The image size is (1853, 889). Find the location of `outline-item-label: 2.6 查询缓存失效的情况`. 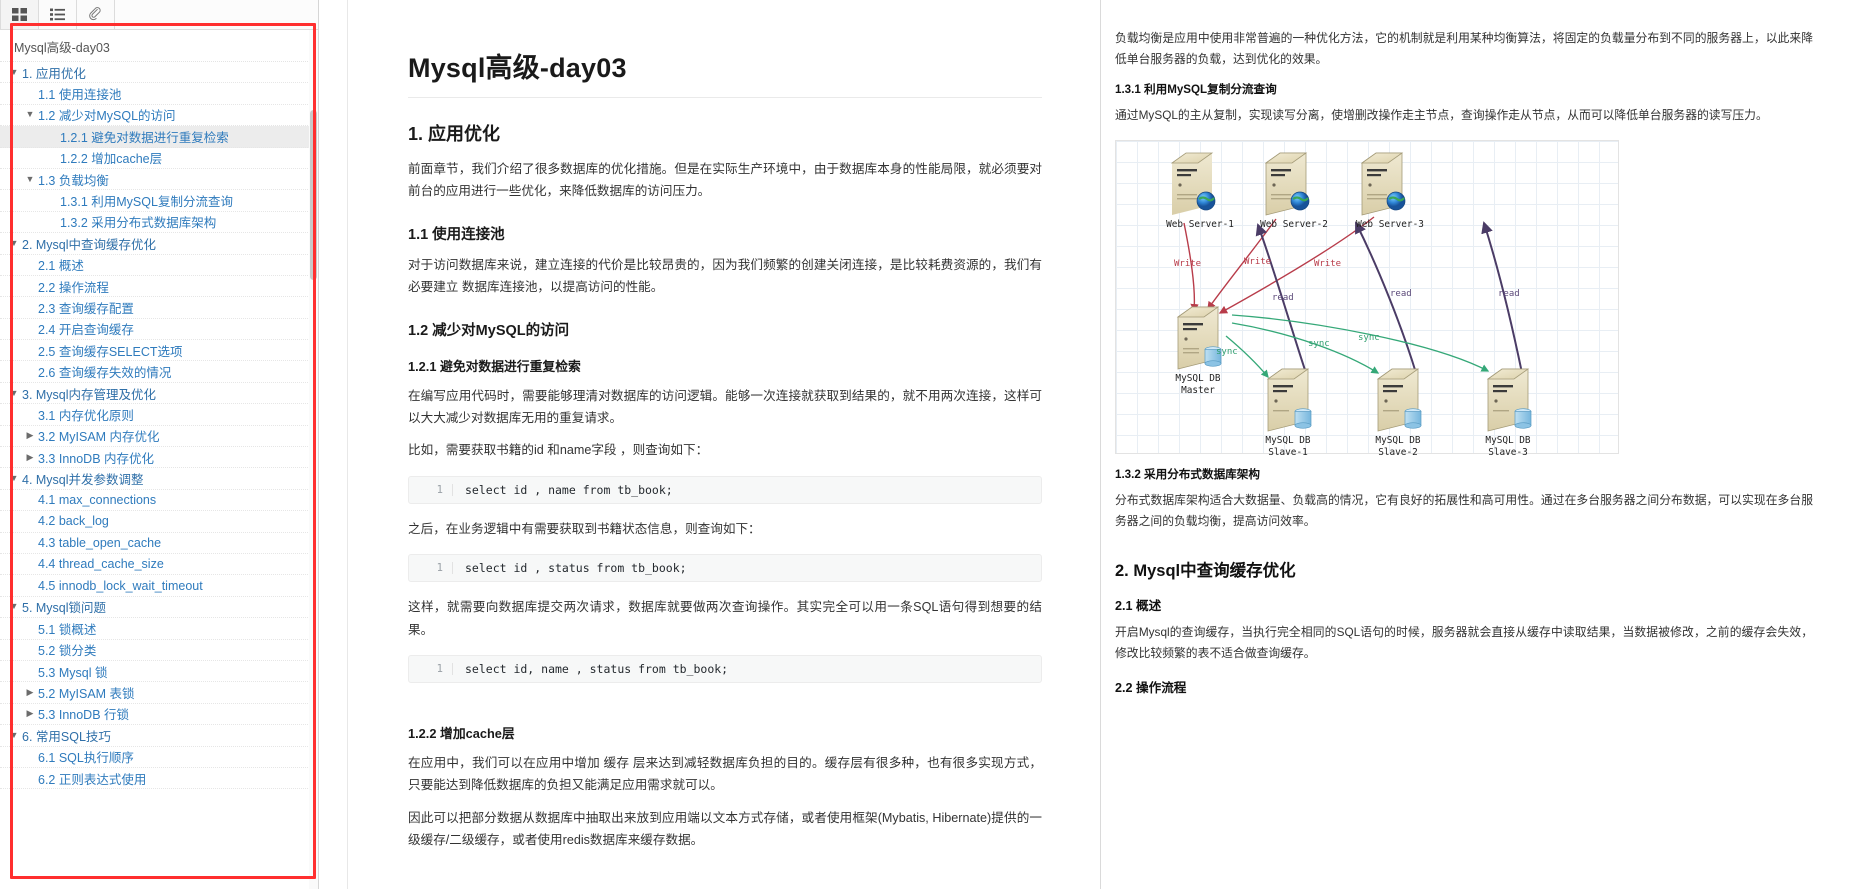

outline-item-label: 2.6 查询缓存失效的情况 is located at coordinates (105, 373).